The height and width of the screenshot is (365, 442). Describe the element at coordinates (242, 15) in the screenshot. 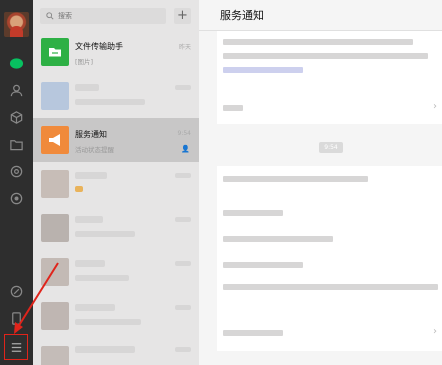

I see `conversation-title: 服务通知` at that location.